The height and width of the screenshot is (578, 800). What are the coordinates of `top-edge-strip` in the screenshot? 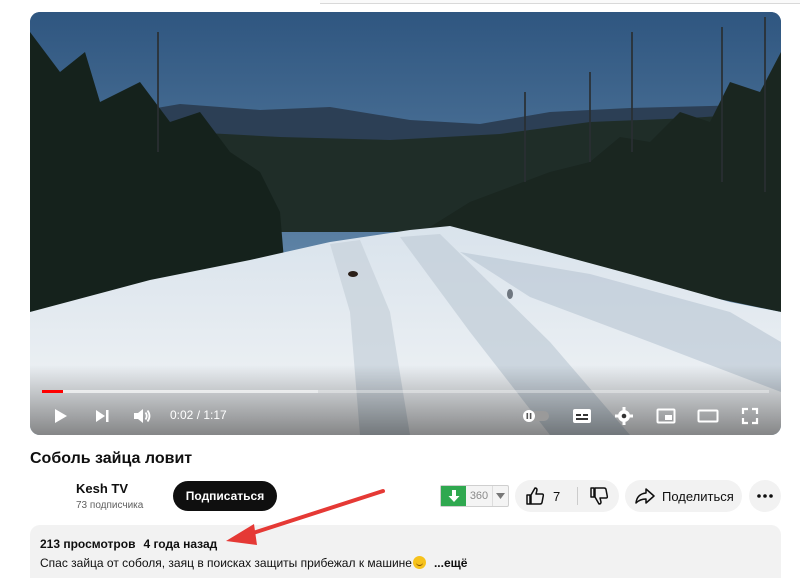 It's located at (560, 2).